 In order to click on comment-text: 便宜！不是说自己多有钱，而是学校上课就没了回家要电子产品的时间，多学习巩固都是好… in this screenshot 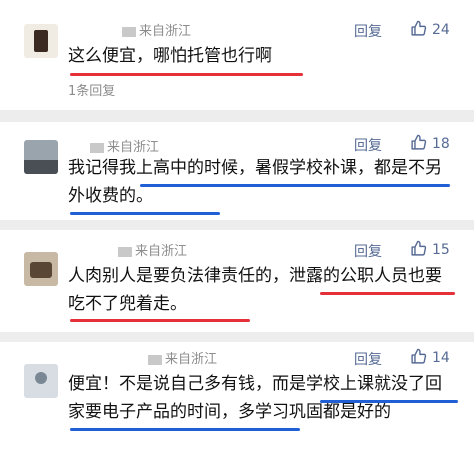, I will do `click(255, 398)`.